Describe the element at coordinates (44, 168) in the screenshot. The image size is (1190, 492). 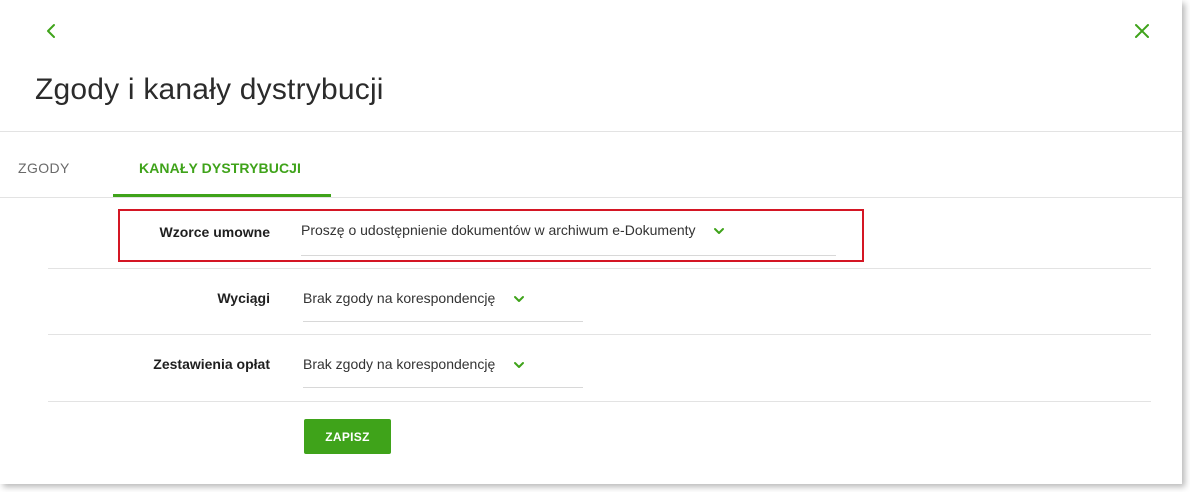
I see `tab-zgody: ZGODY` at that location.